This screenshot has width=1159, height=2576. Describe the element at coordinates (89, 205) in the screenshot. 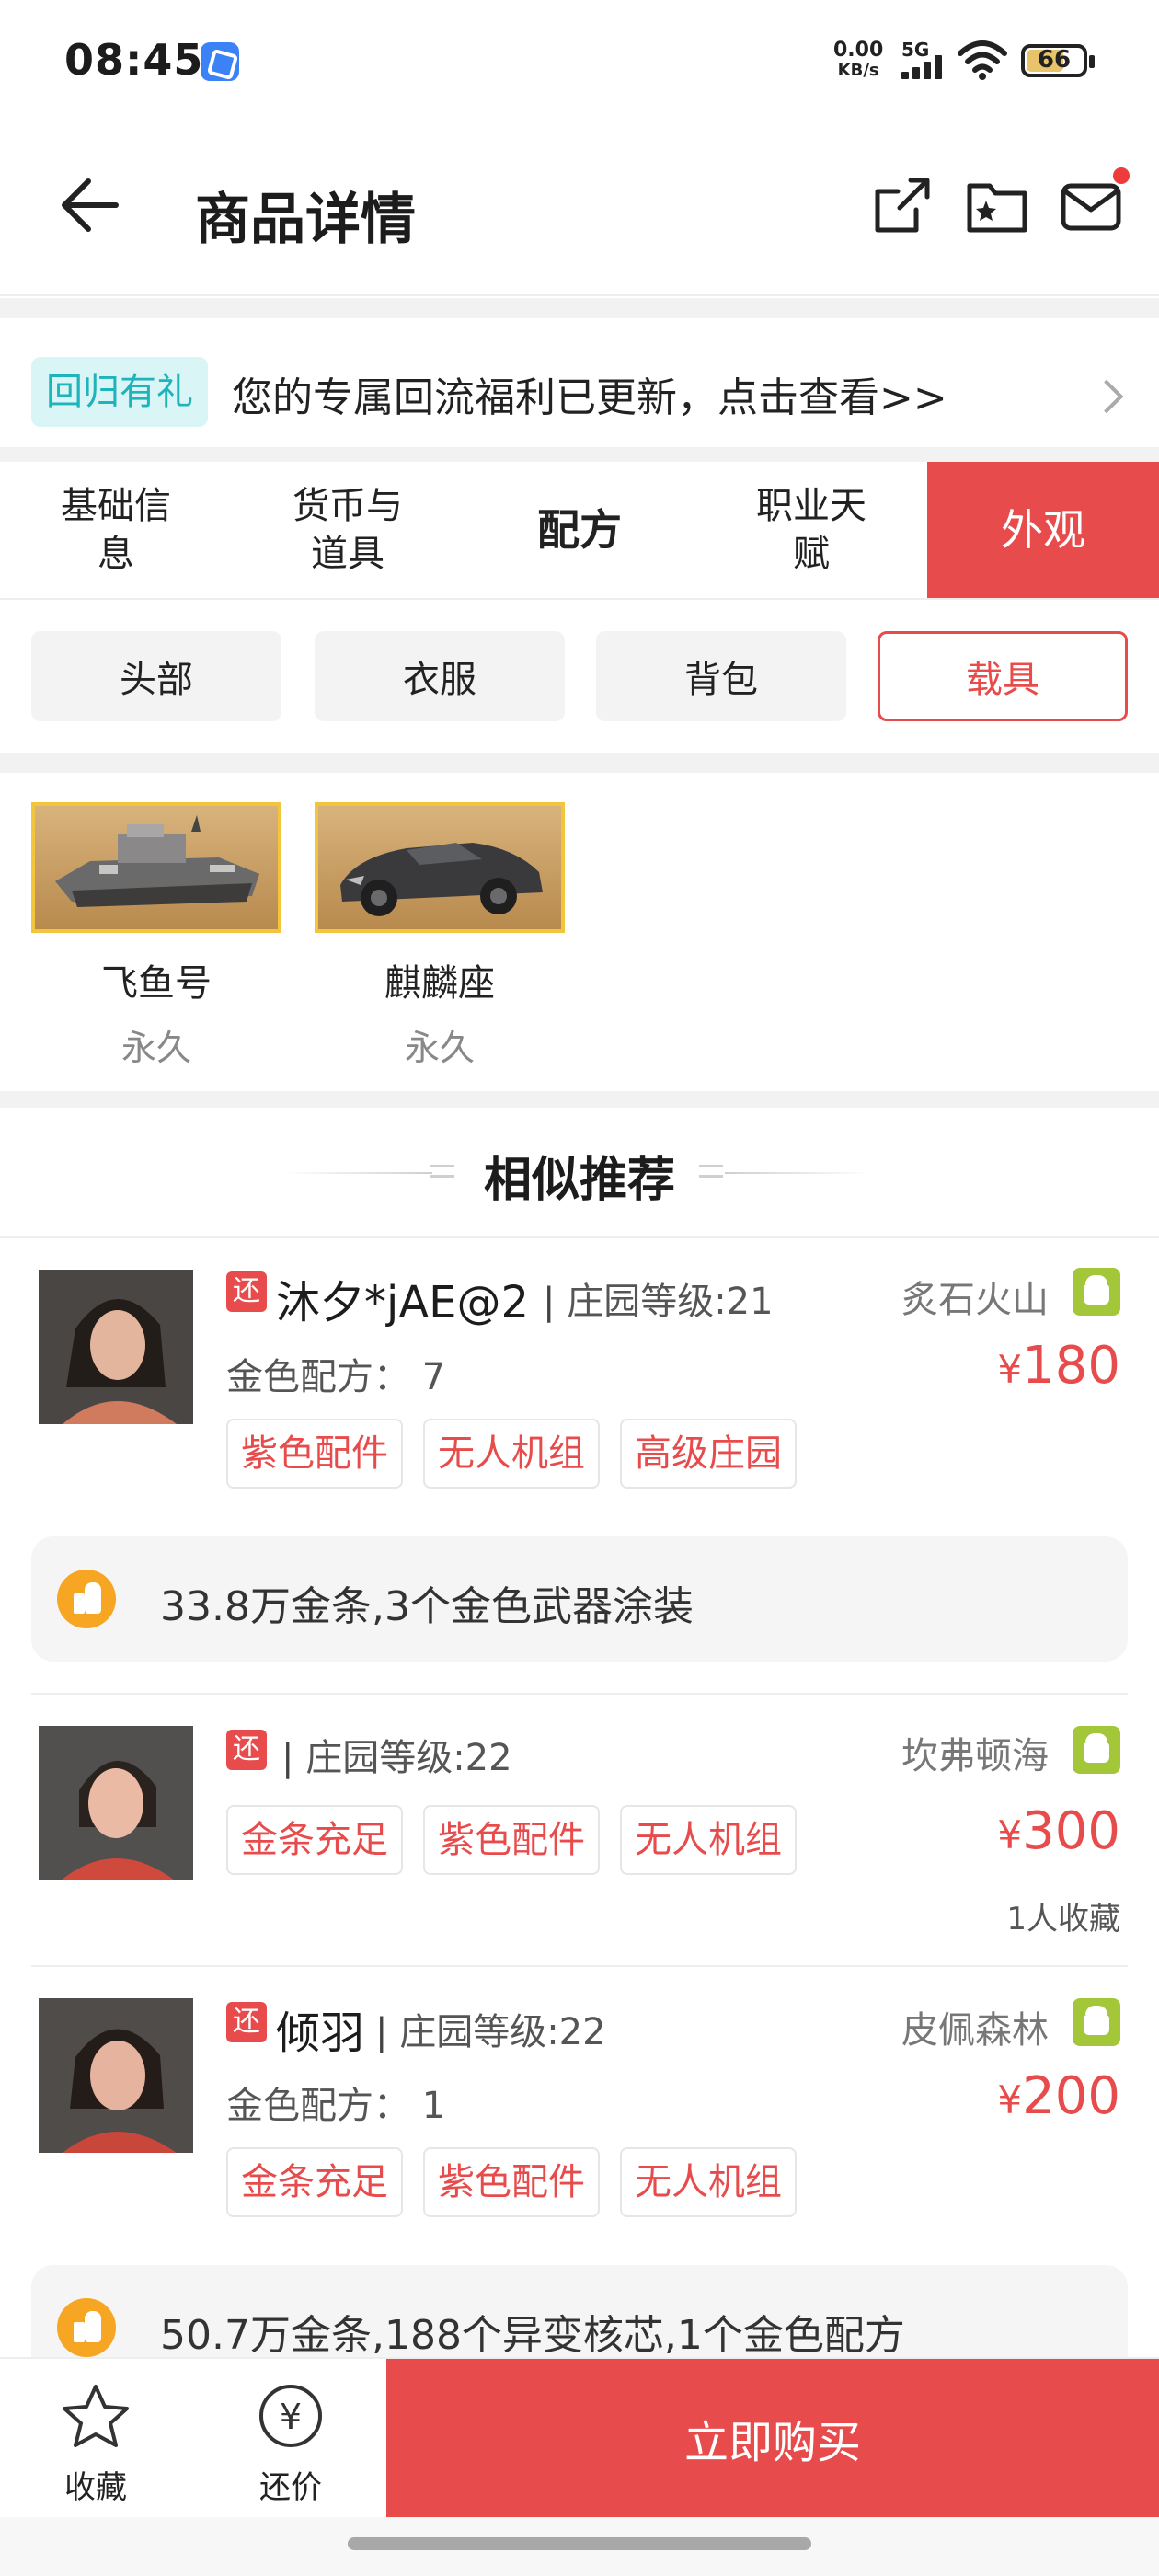

I see `back-arrow-icon` at that location.